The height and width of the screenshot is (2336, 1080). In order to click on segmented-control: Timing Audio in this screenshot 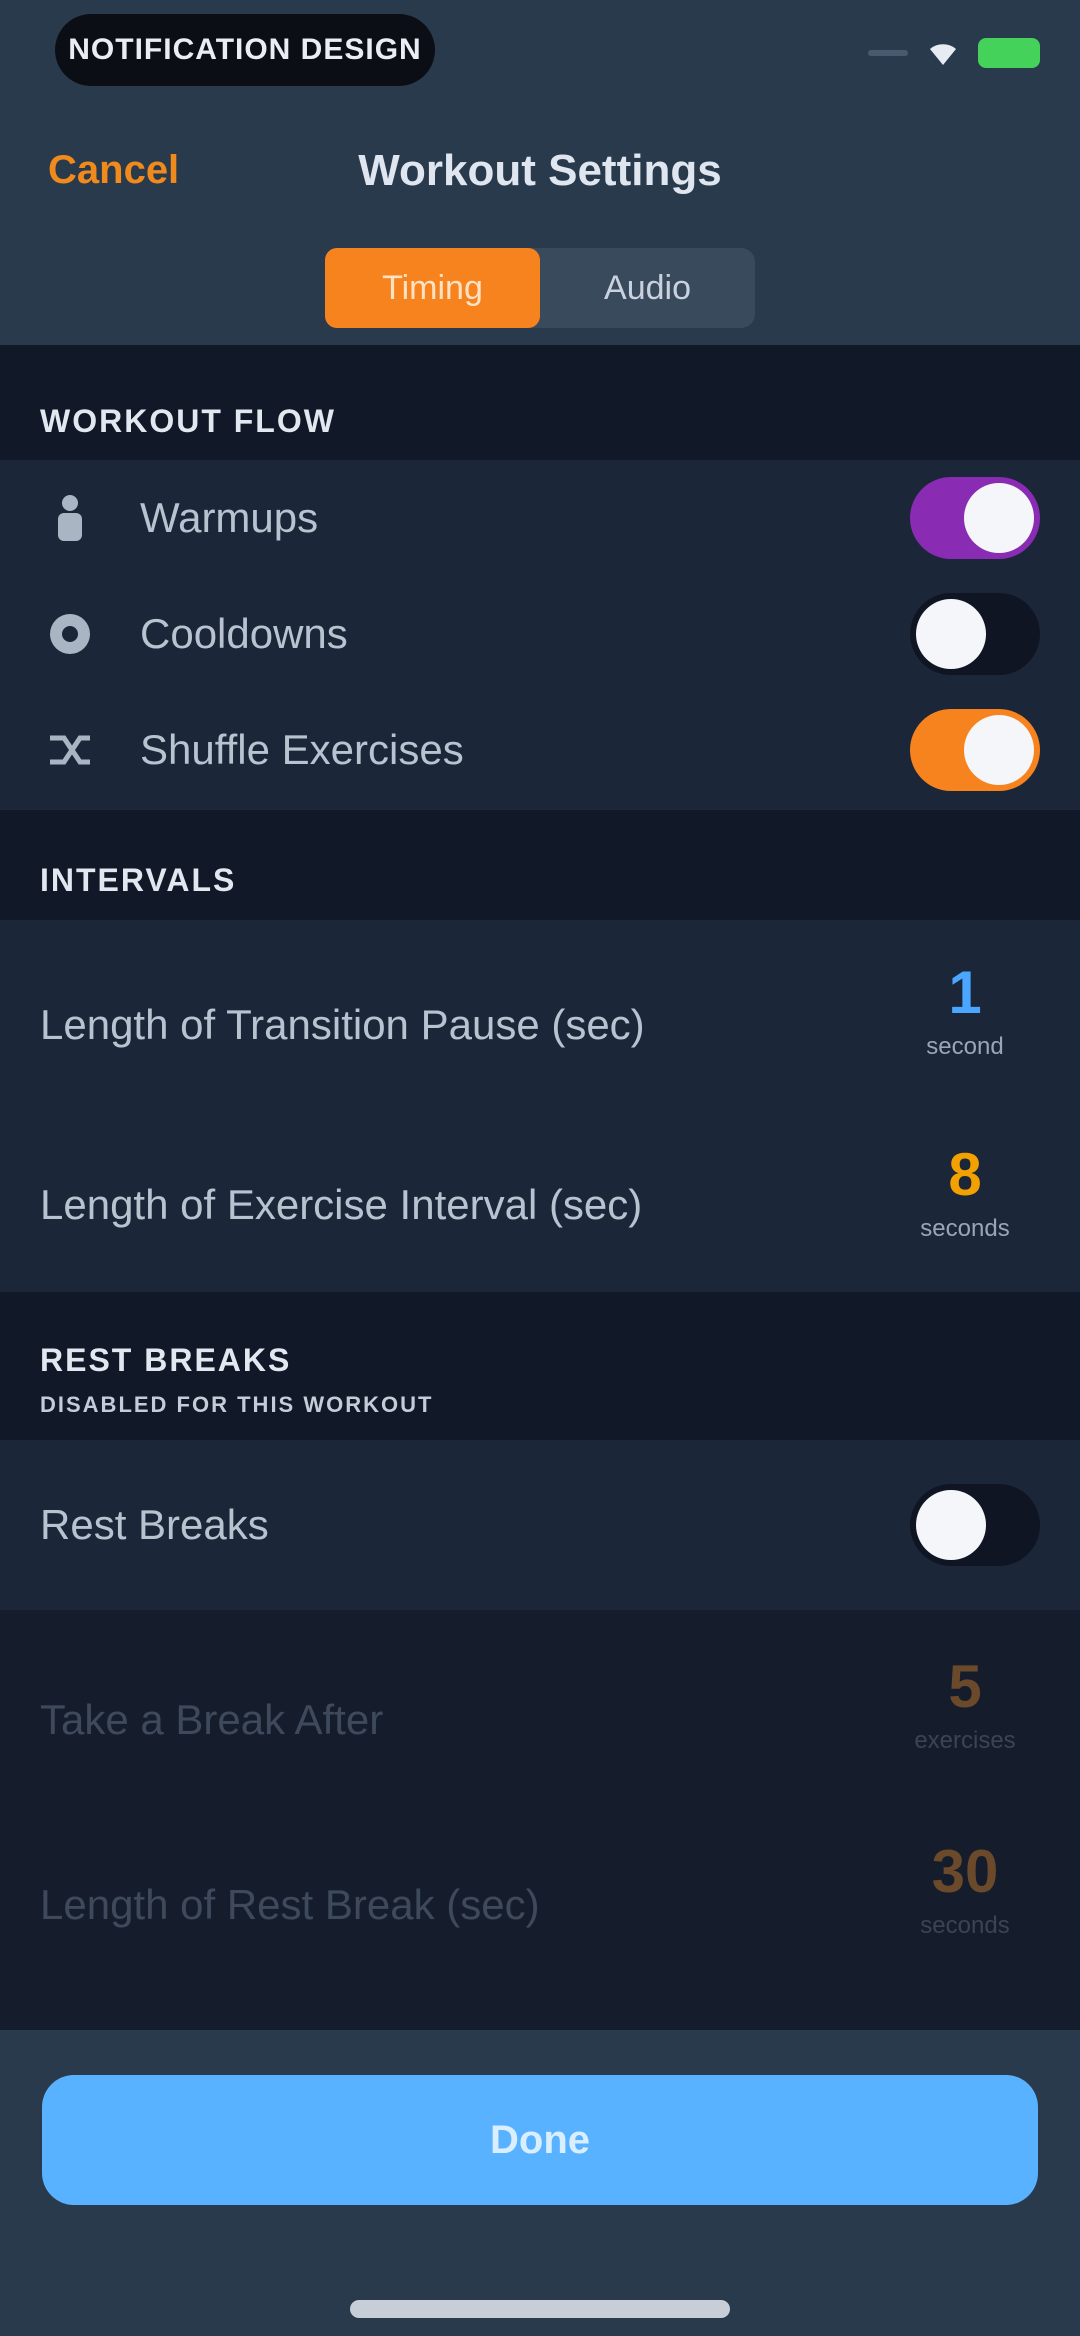, I will do `click(540, 288)`.